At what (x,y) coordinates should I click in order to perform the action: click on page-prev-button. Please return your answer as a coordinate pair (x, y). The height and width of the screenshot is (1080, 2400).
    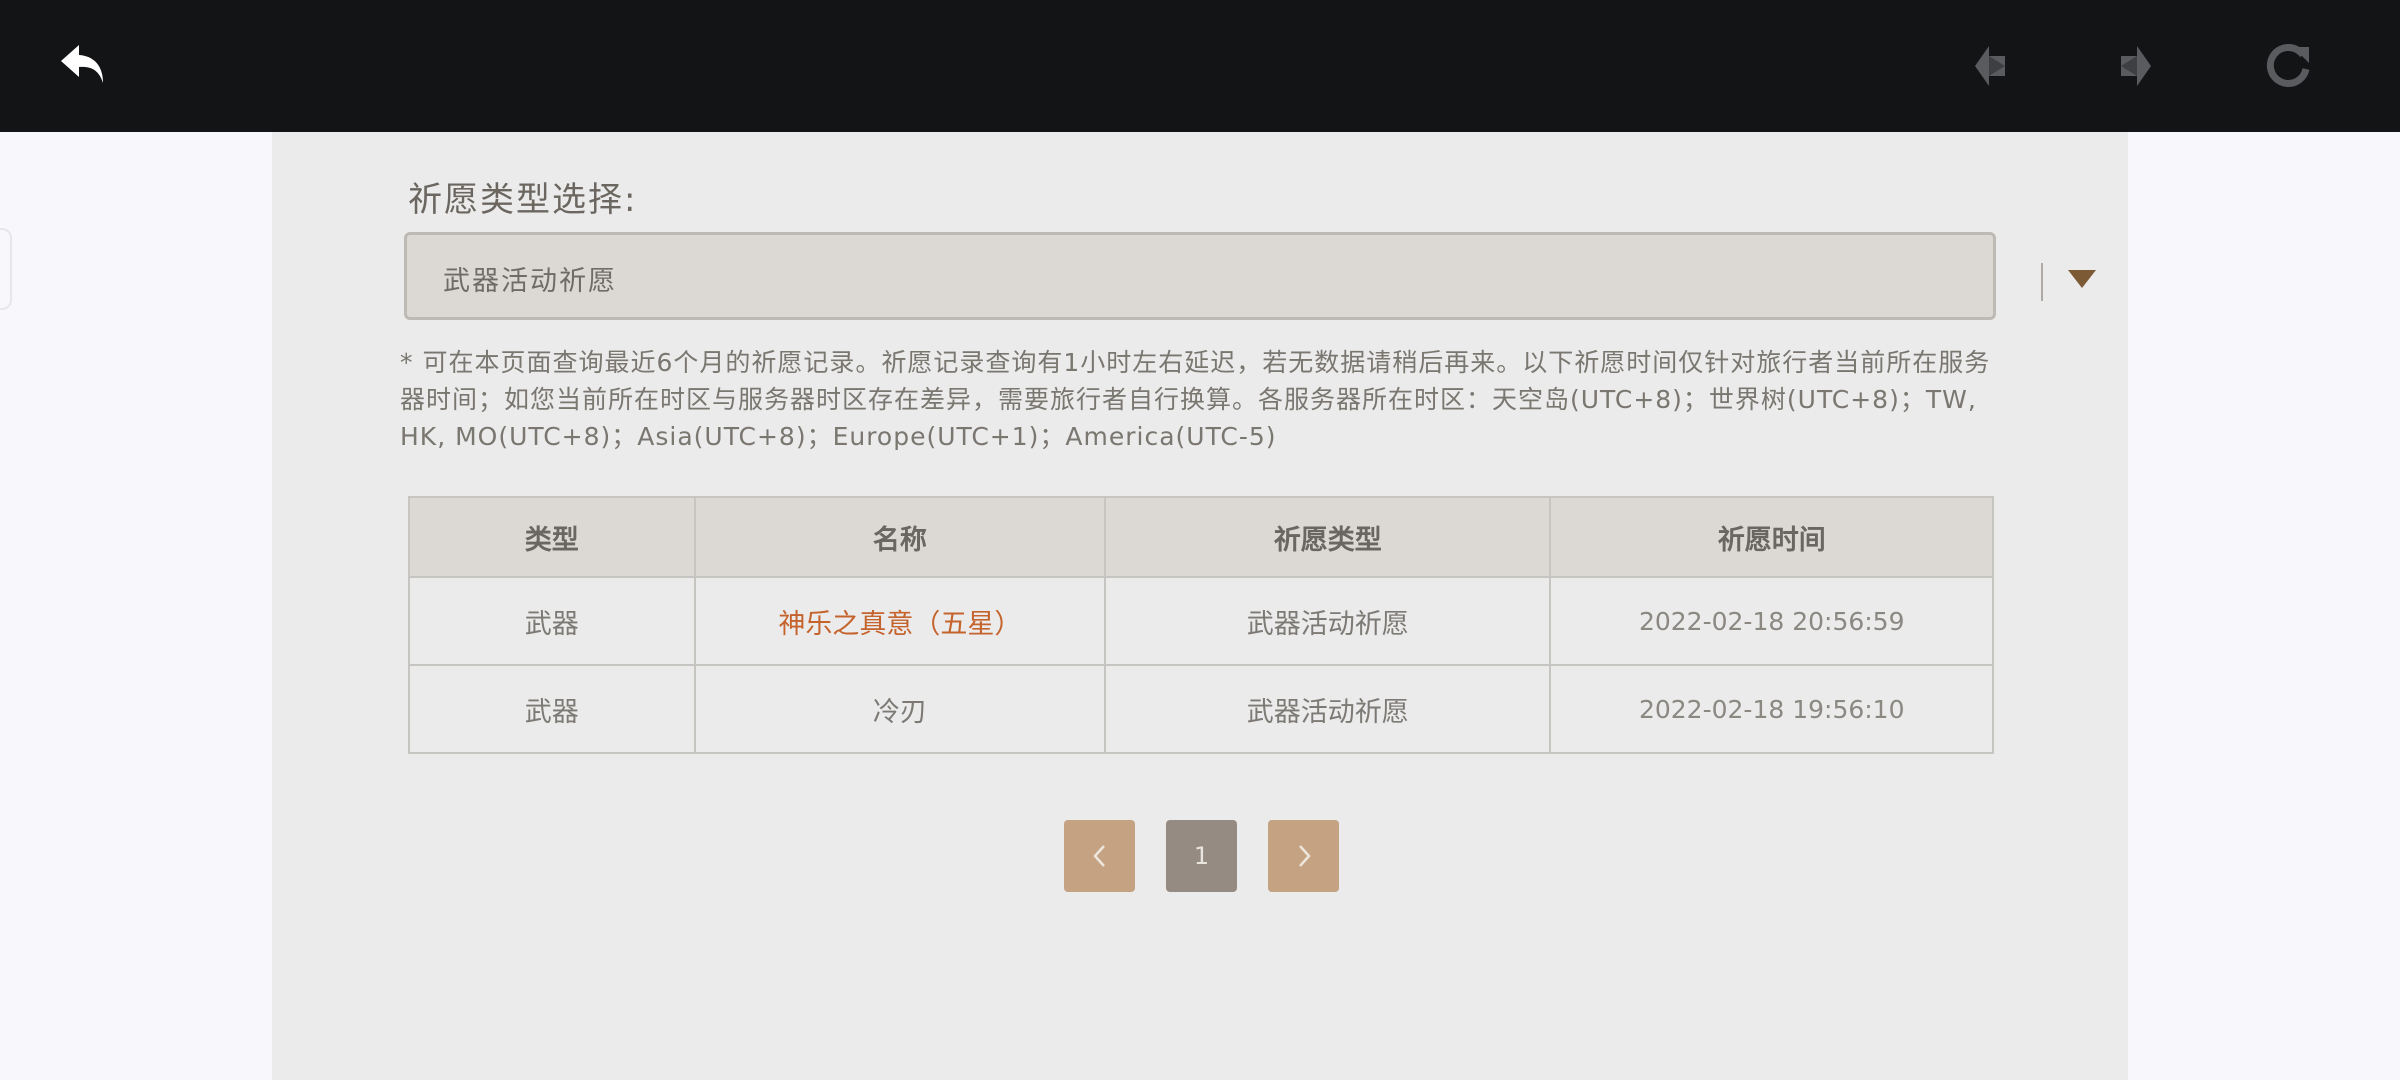
    Looking at the image, I should click on (1099, 856).